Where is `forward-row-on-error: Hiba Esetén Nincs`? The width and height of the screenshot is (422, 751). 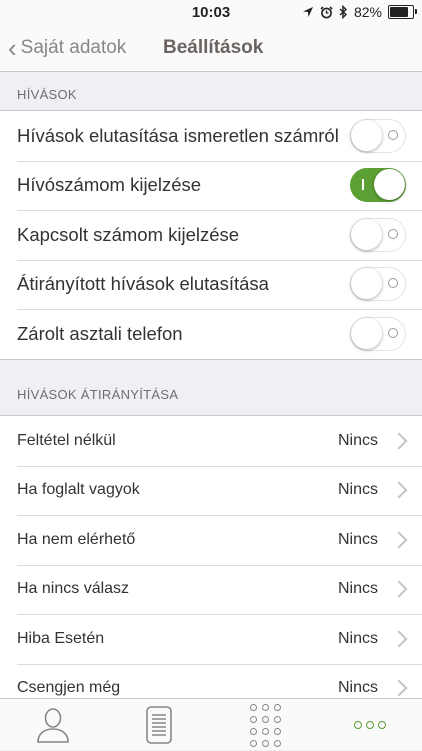 forward-row-on-error: Hiba Esetén Nincs is located at coordinates (211, 639).